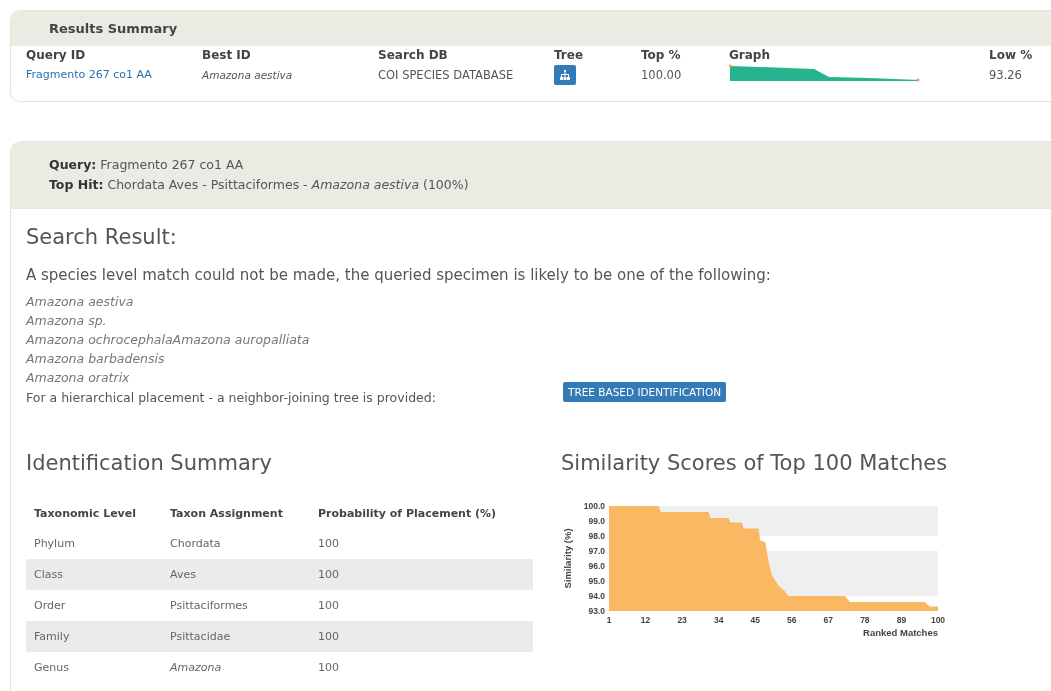  What do you see at coordinates (96, 359) in the screenshot?
I see `species-name: Amazona barbadensis` at bounding box center [96, 359].